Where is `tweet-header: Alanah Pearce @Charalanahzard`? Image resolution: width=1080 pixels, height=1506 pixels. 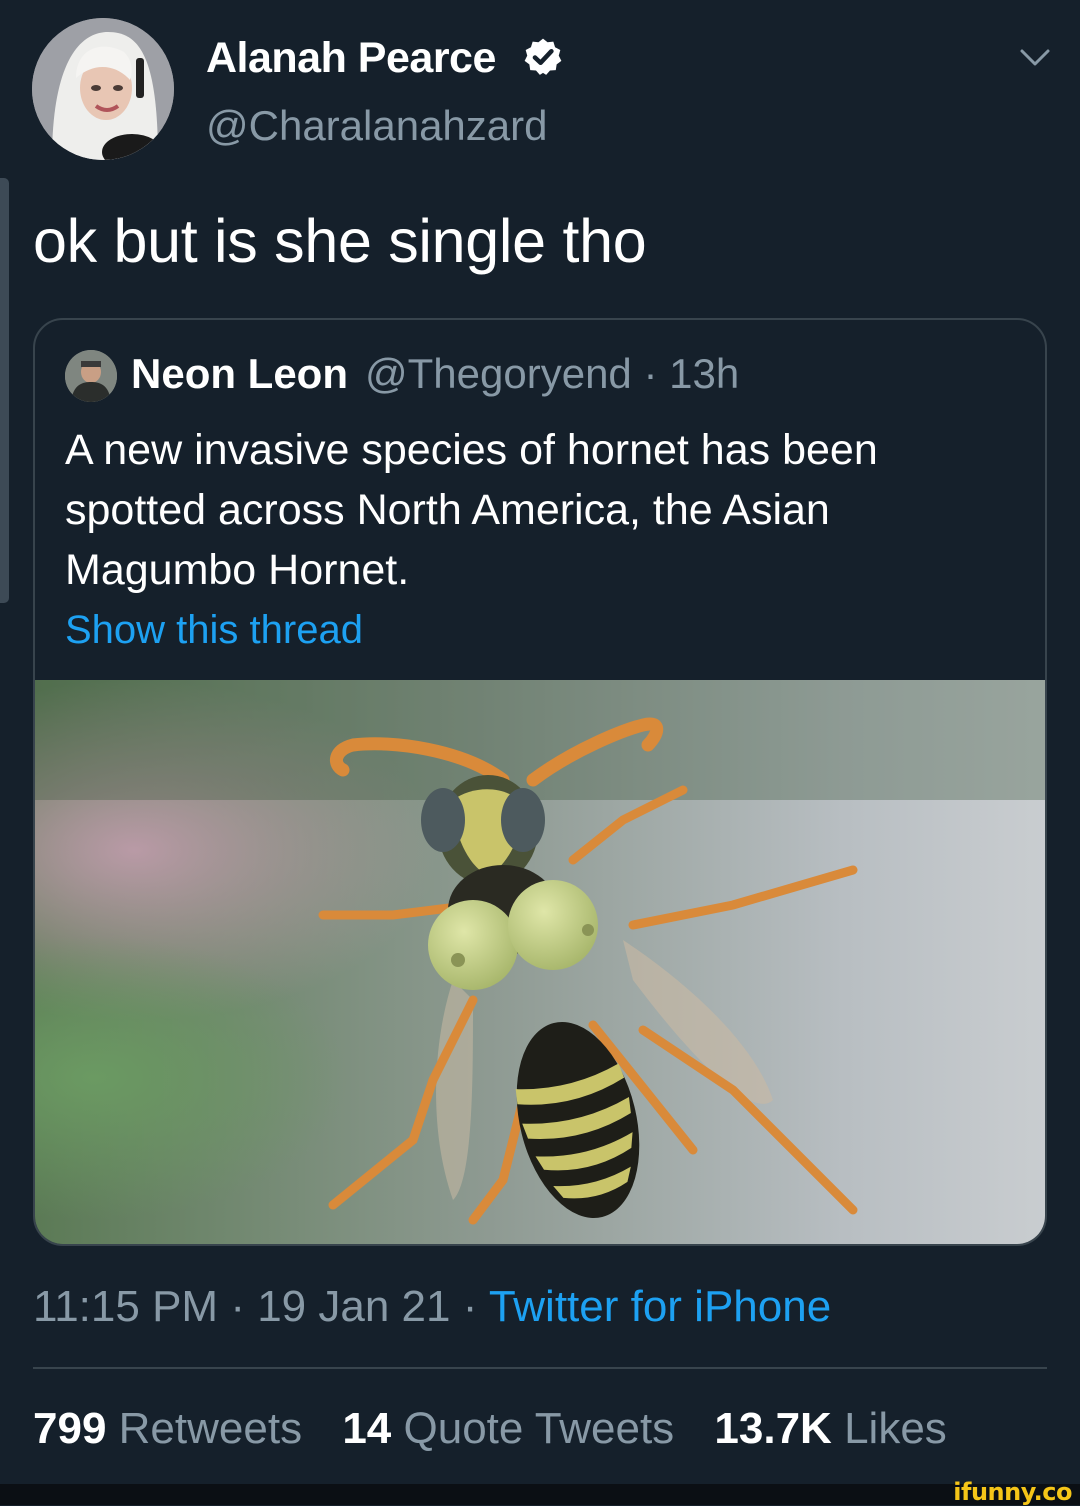
tweet-header: Alanah Pearce @Charalanahzard is located at coordinates (547, 89).